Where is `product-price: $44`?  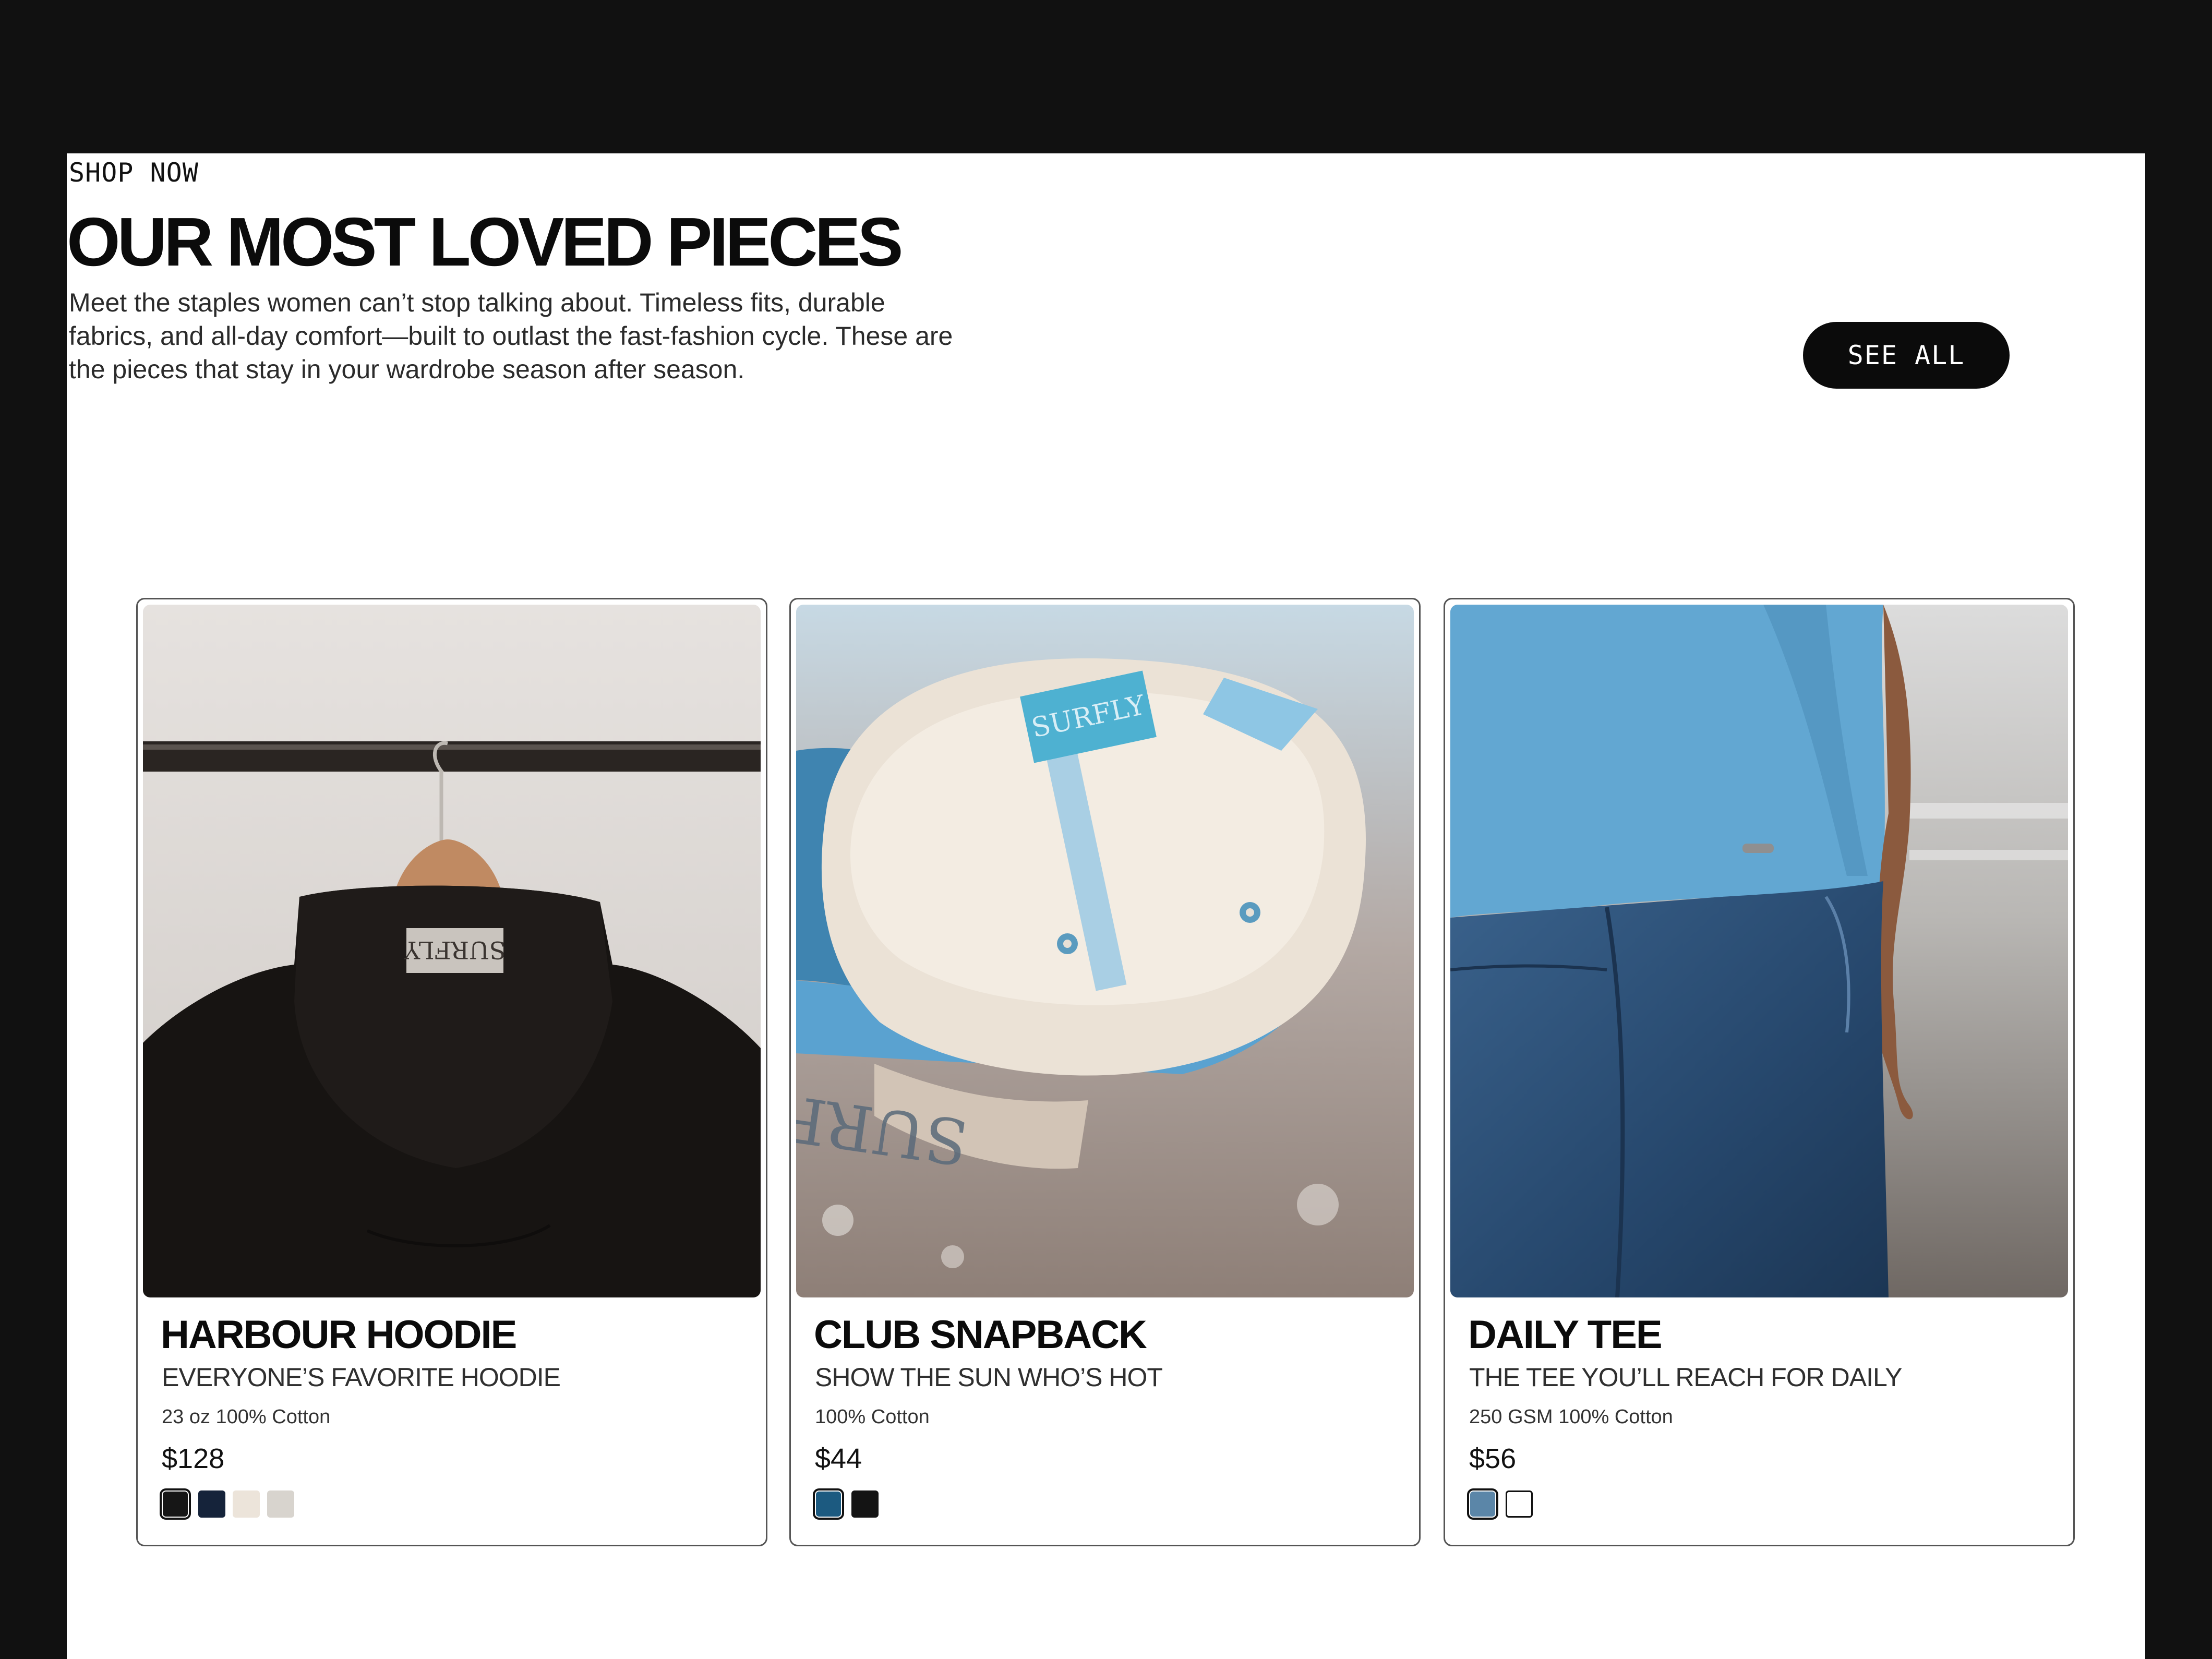
product-price: $44 is located at coordinates (839, 1459).